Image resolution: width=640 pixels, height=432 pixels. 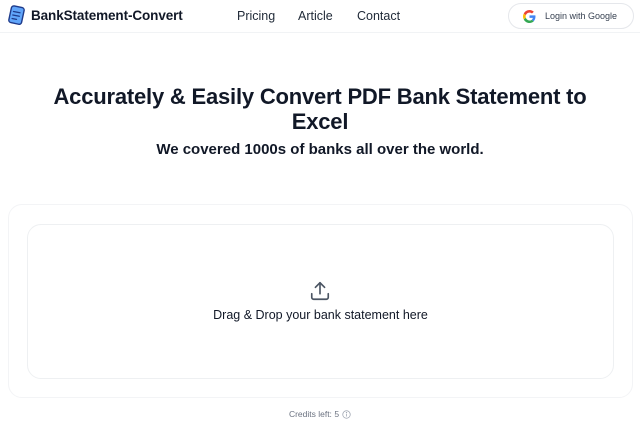 I want to click on credits-label: Credits left:, so click(x=310, y=414).